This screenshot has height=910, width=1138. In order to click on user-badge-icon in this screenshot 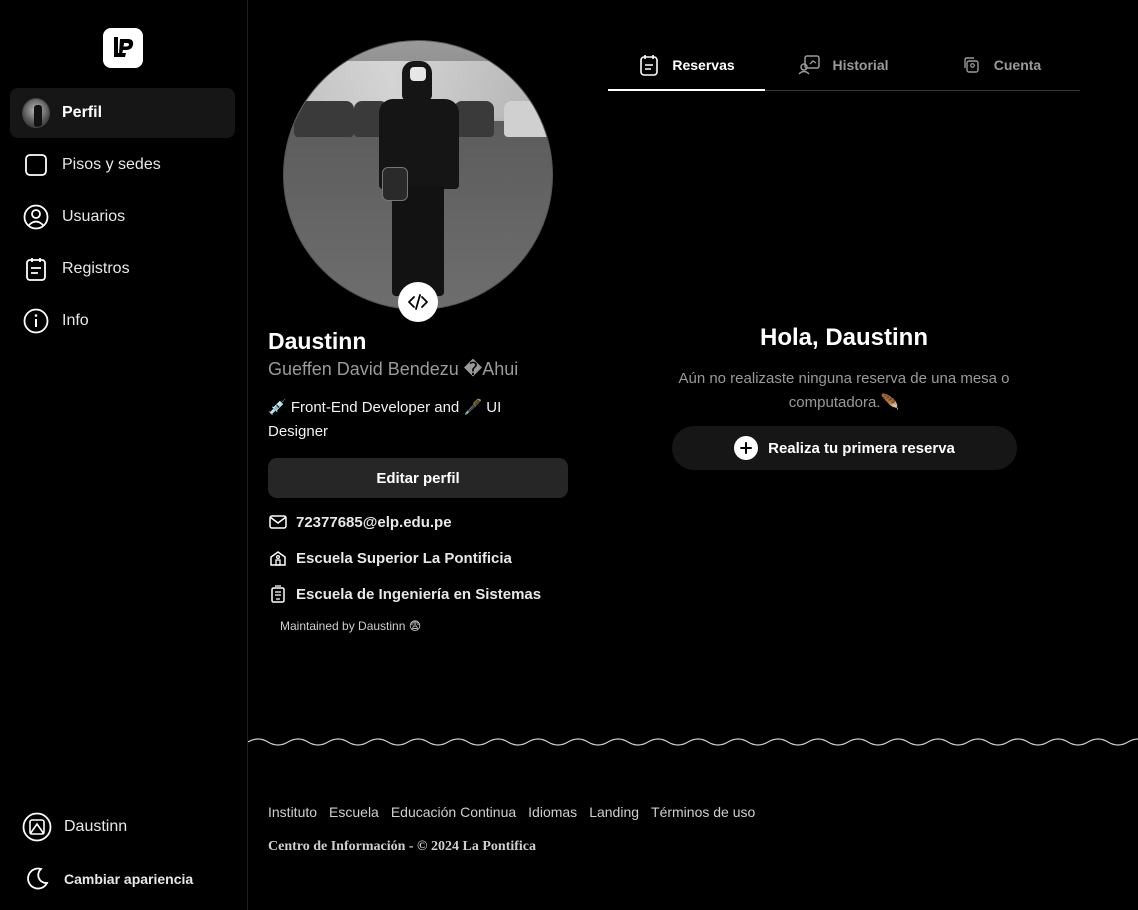, I will do `click(37, 827)`.